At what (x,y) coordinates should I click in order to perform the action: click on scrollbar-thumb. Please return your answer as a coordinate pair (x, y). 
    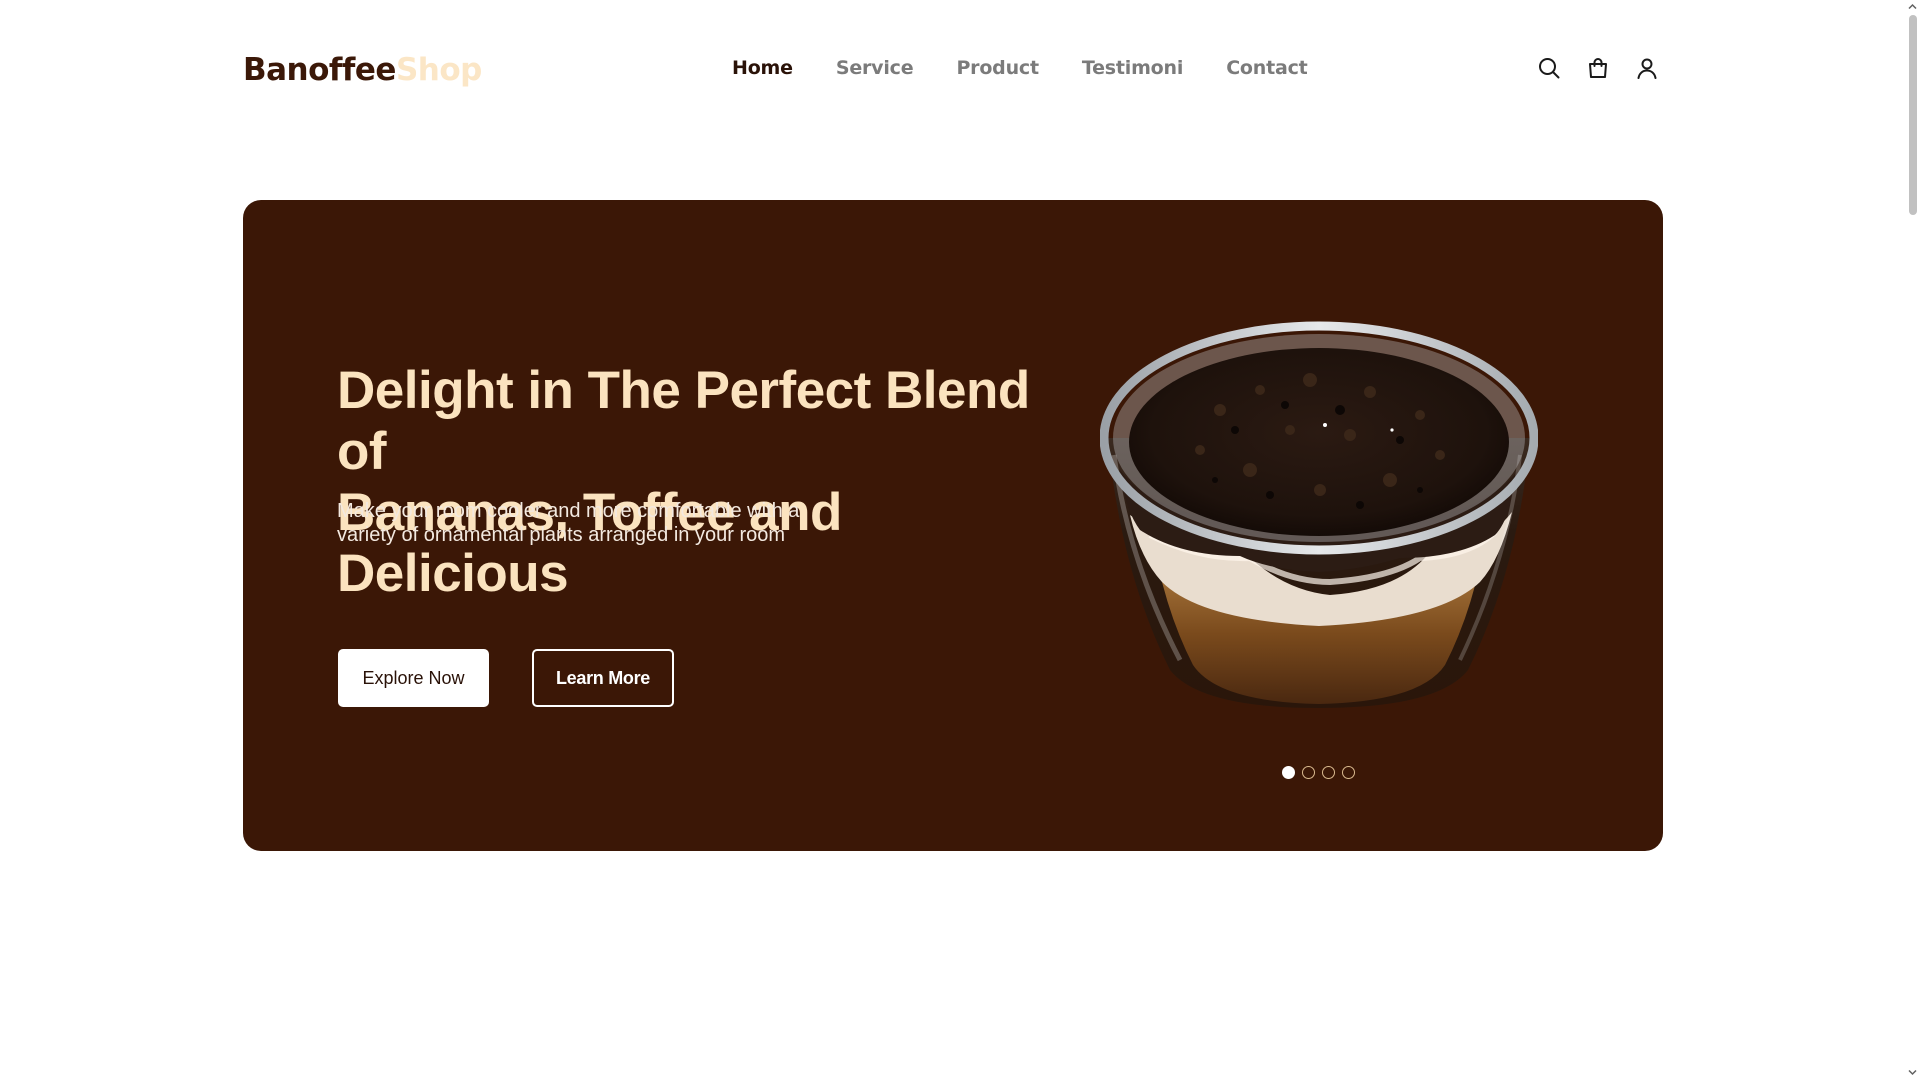
    Looking at the image, I should click on (1913, 115).